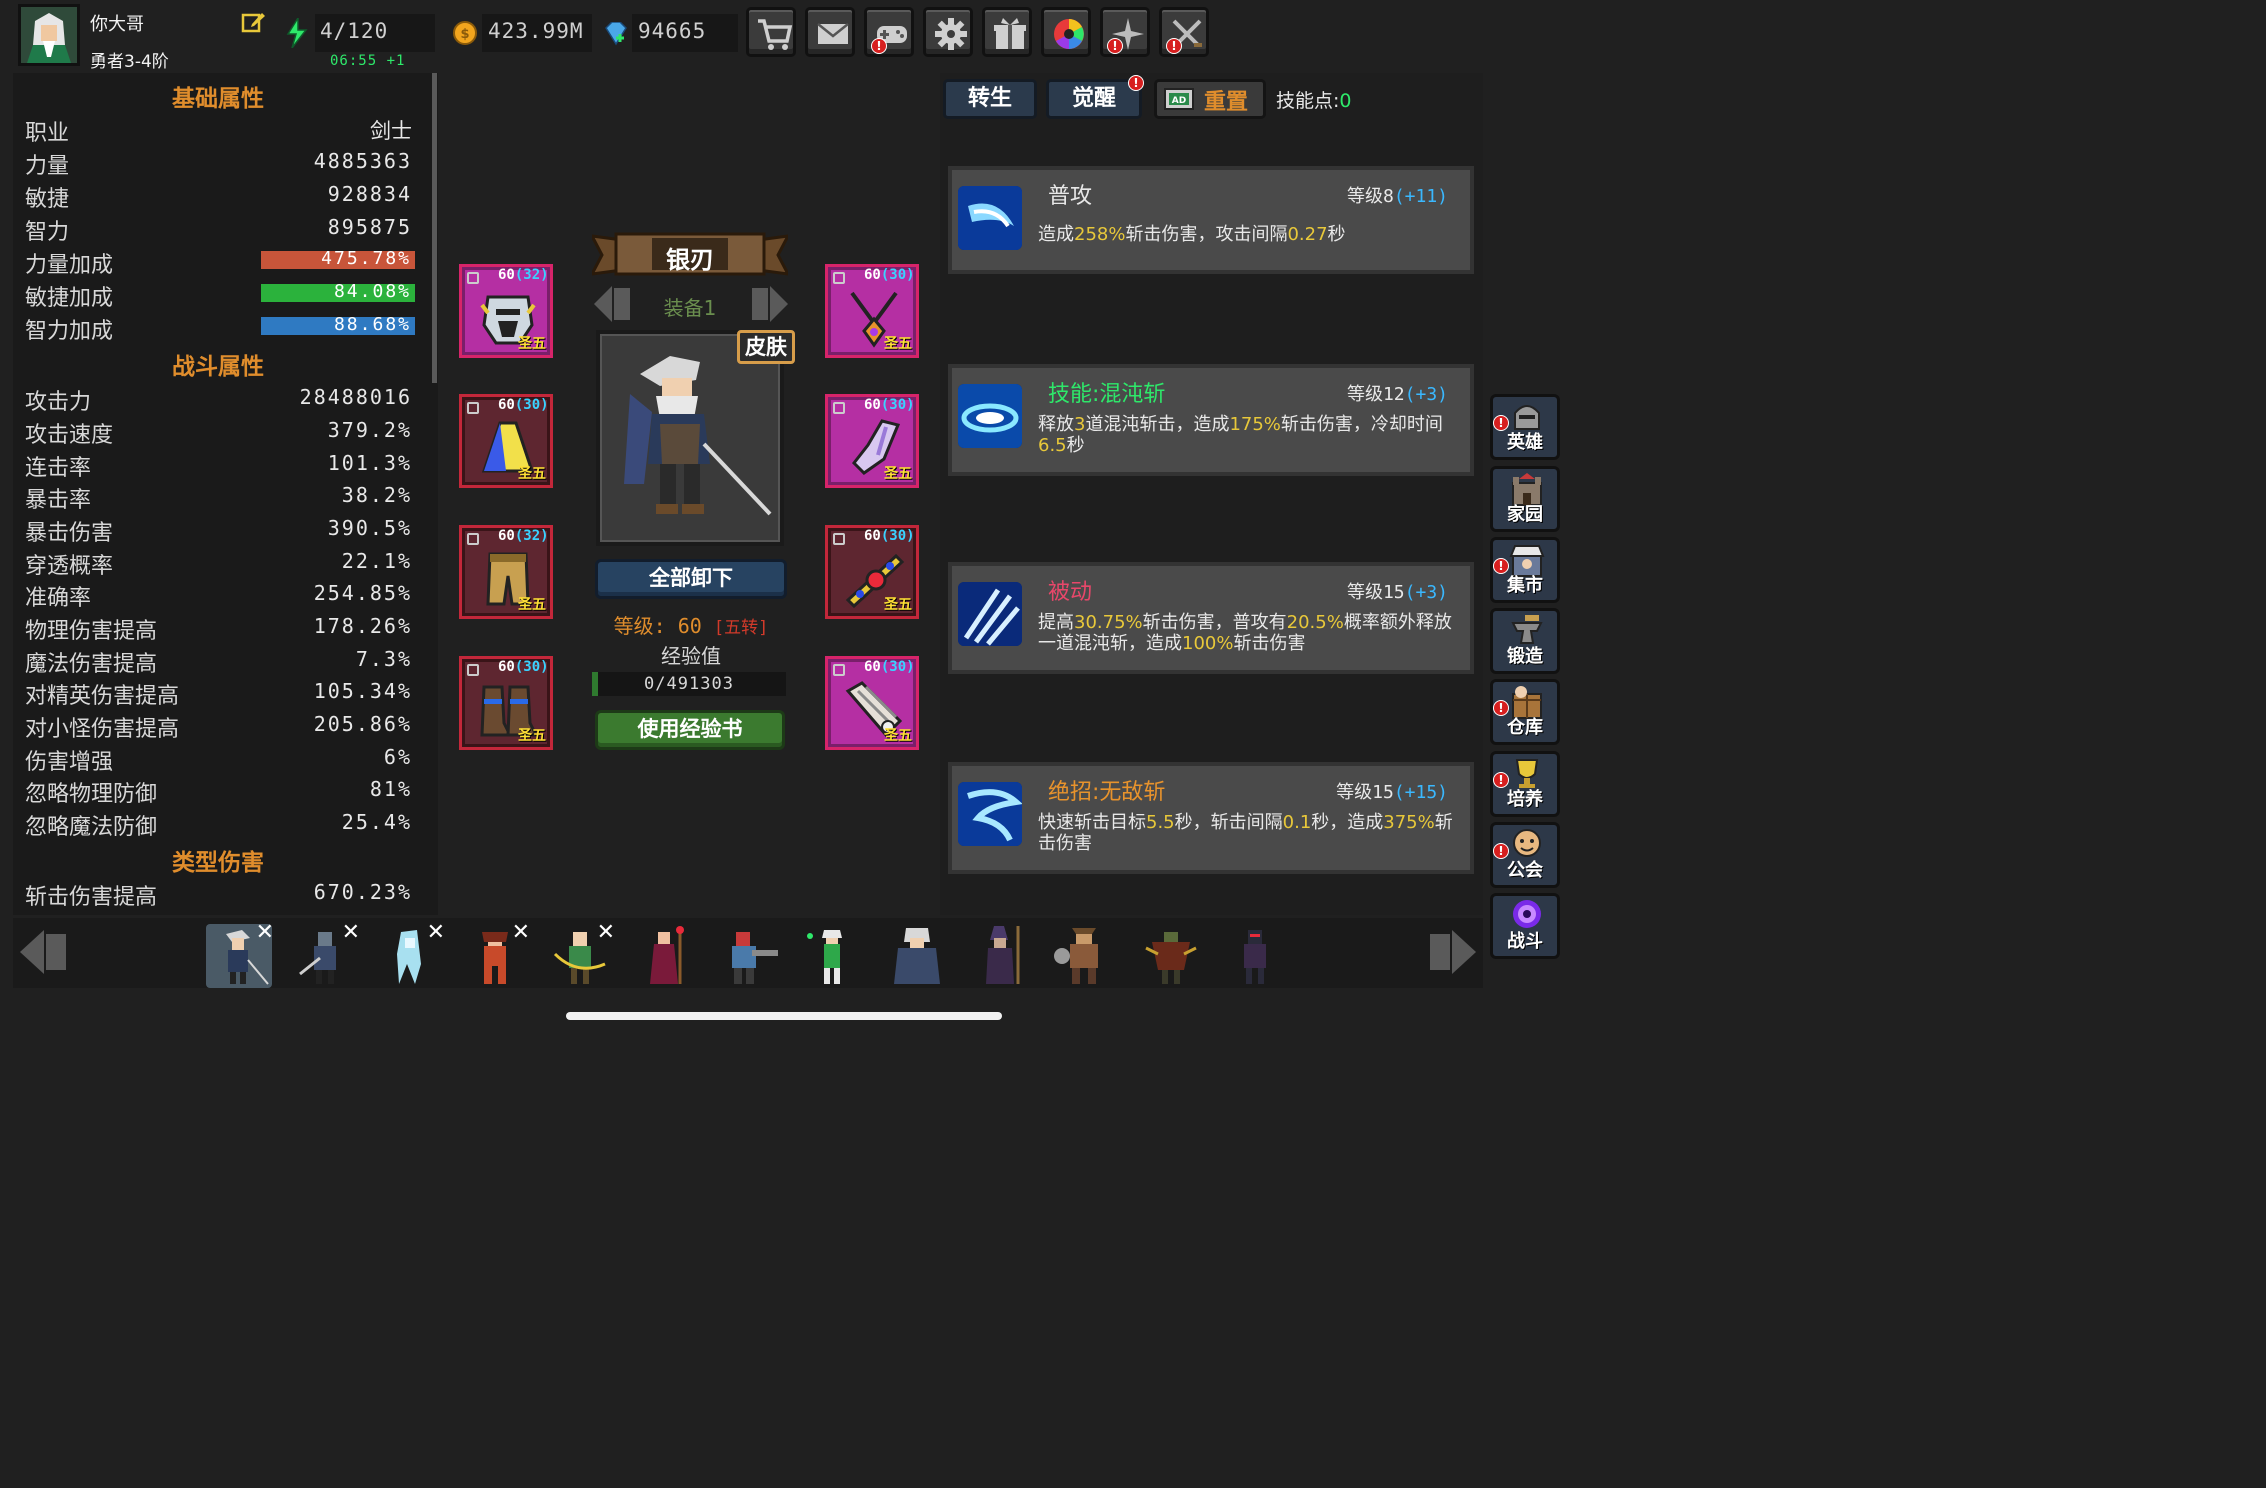 This screenshot has height=1488, width=2266. What do you see at coordinates (1525, 926) in the screenshot?
I see `nav-battle: 战斗` at bounding box center [1525, 926].